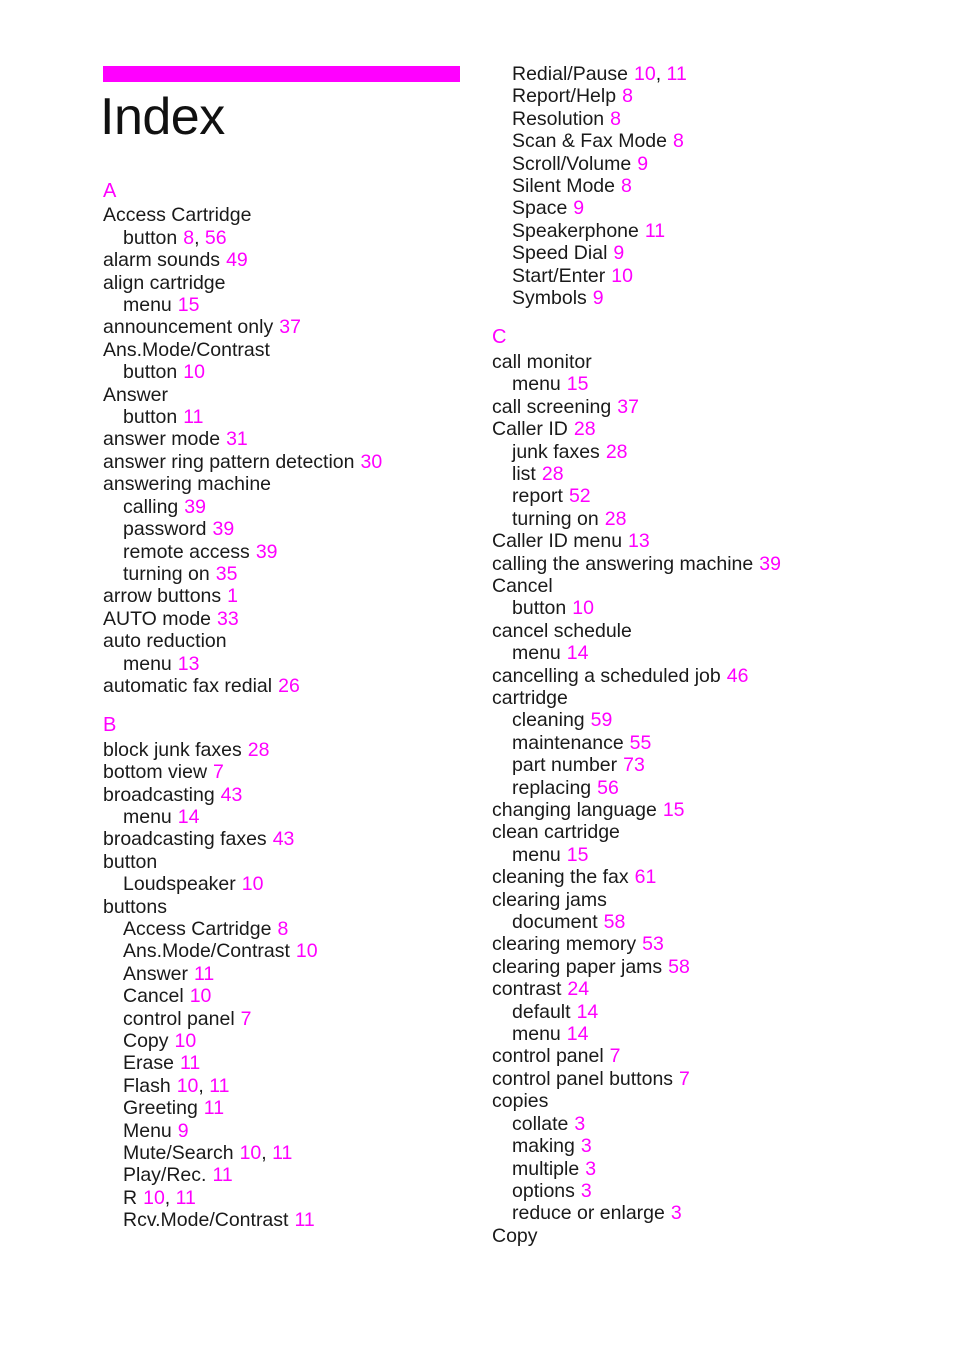  I want to click on entry-term: turning on, so click(166, 573).